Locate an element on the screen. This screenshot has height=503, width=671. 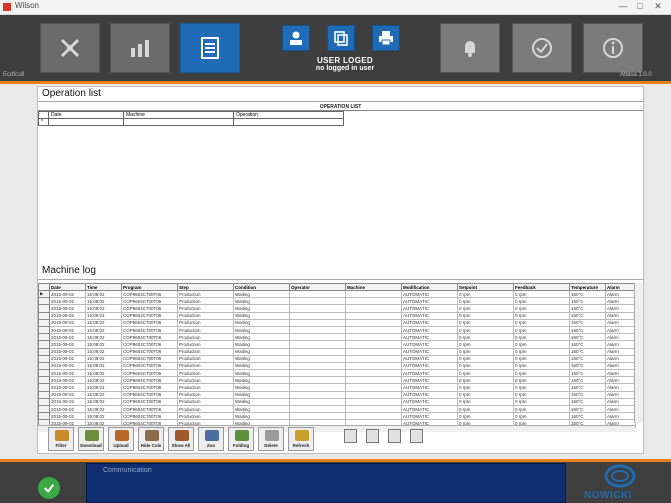
hide-columns-button: Hide Cols is located at coordinates (151, 439).